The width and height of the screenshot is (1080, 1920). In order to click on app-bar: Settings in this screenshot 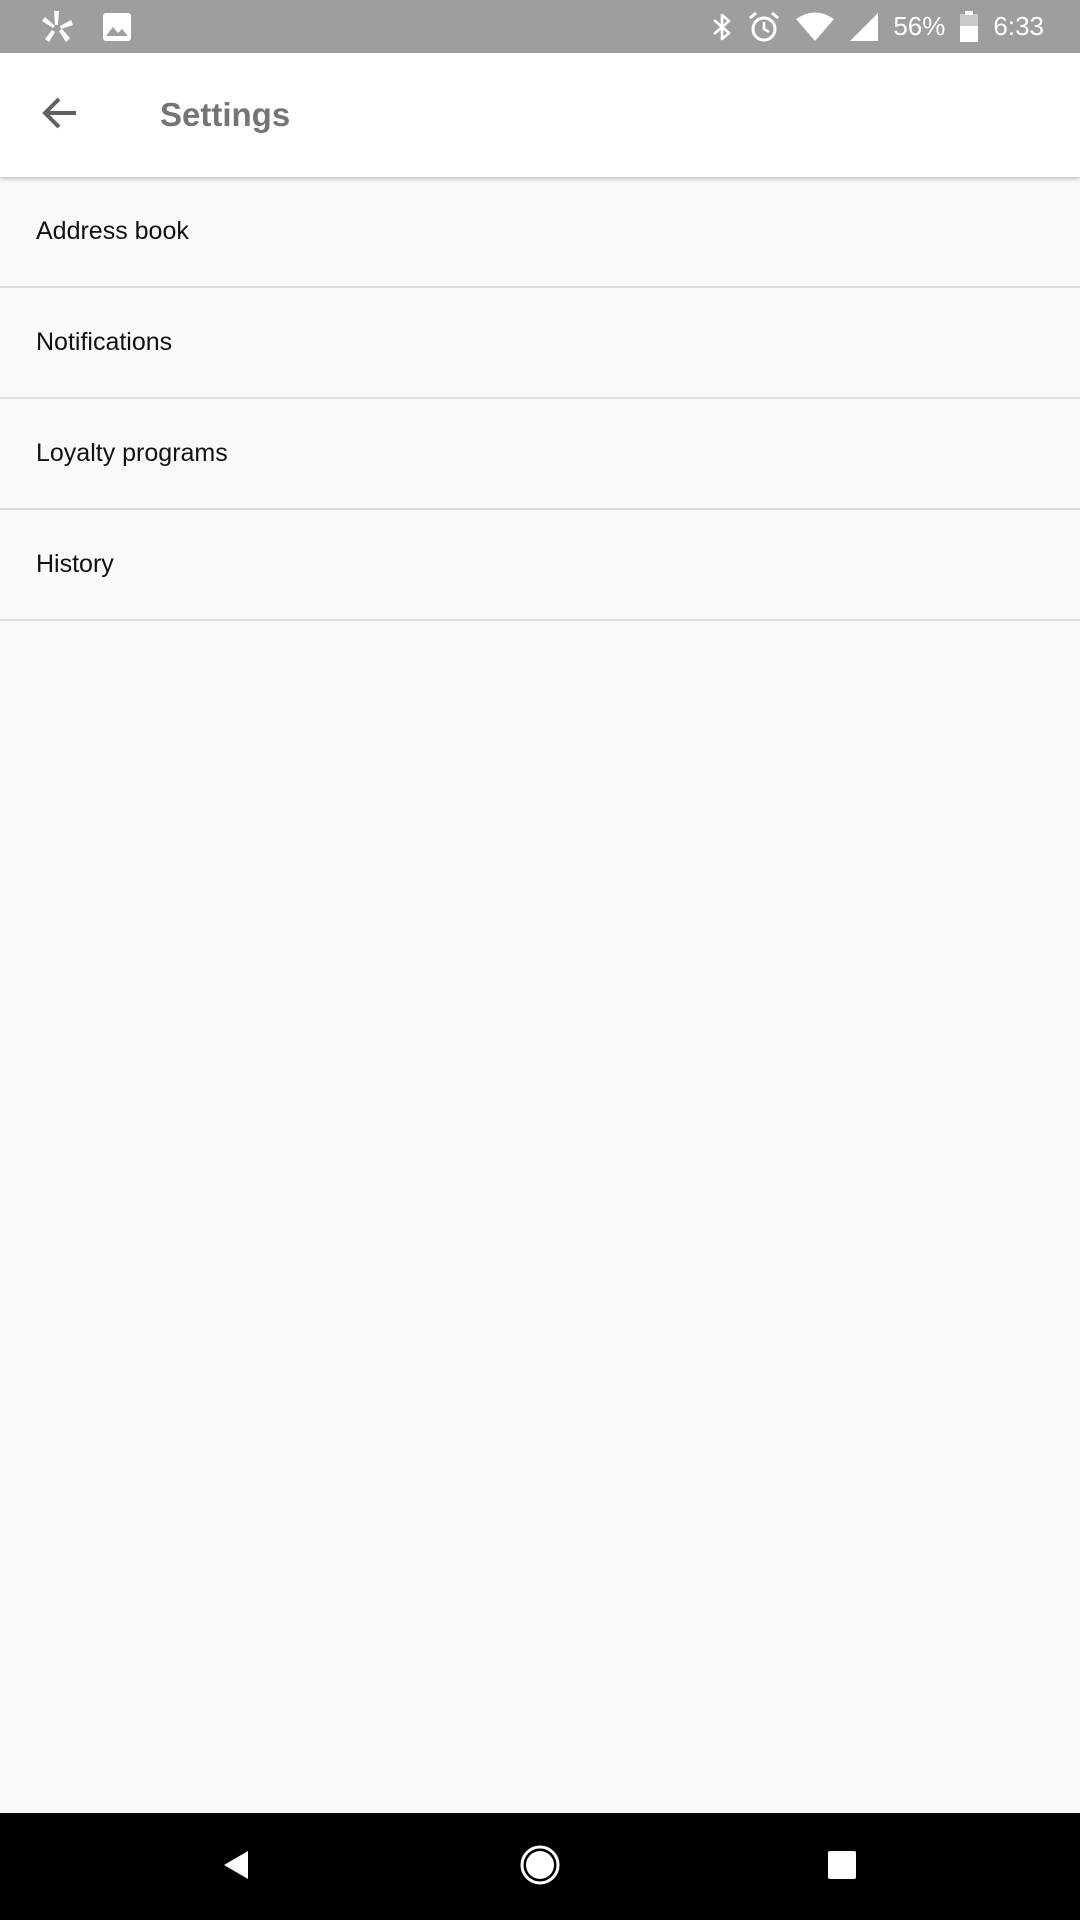, I will do `click(540, 115)`.